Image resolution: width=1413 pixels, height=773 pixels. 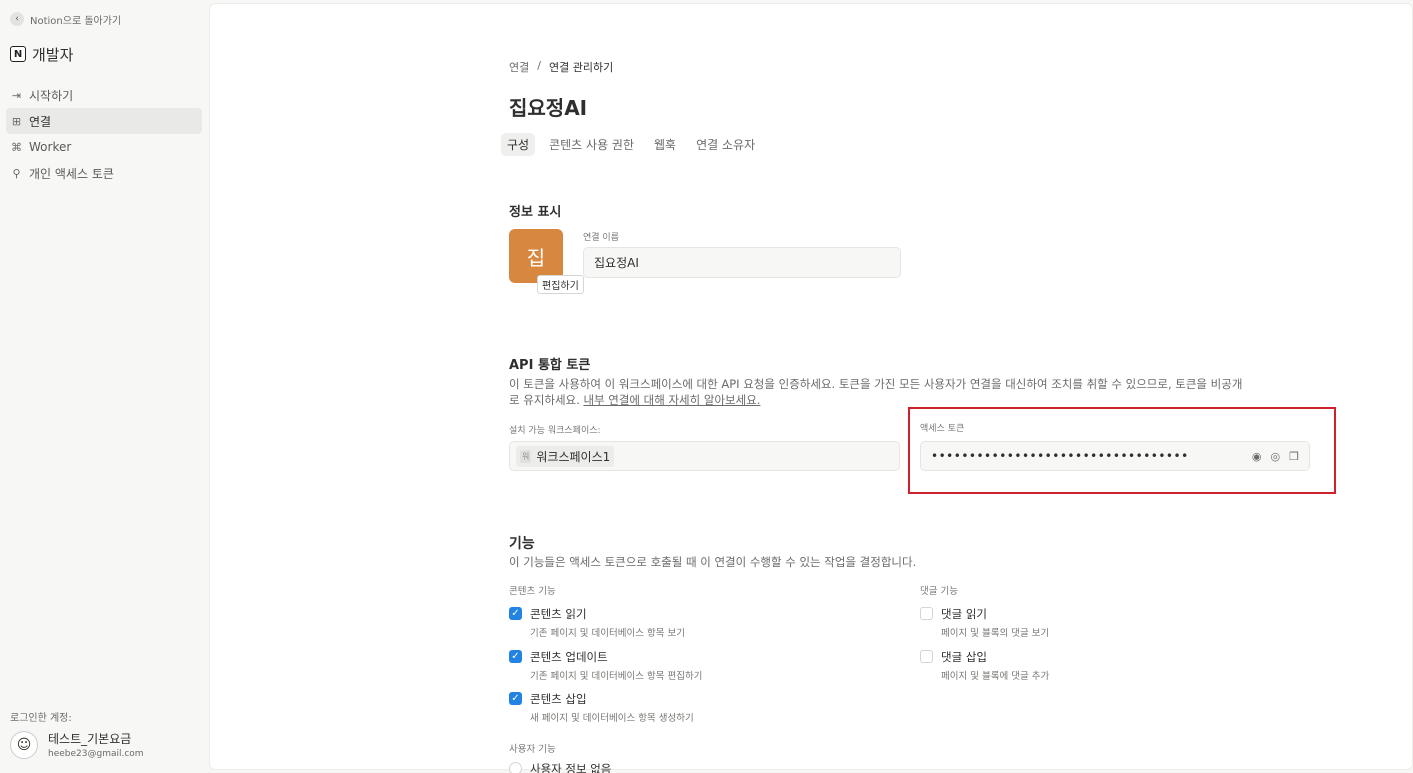 I want to click on tab-content-permissions: 콘텐츠 사용 권한, so click(x=591, y=144).